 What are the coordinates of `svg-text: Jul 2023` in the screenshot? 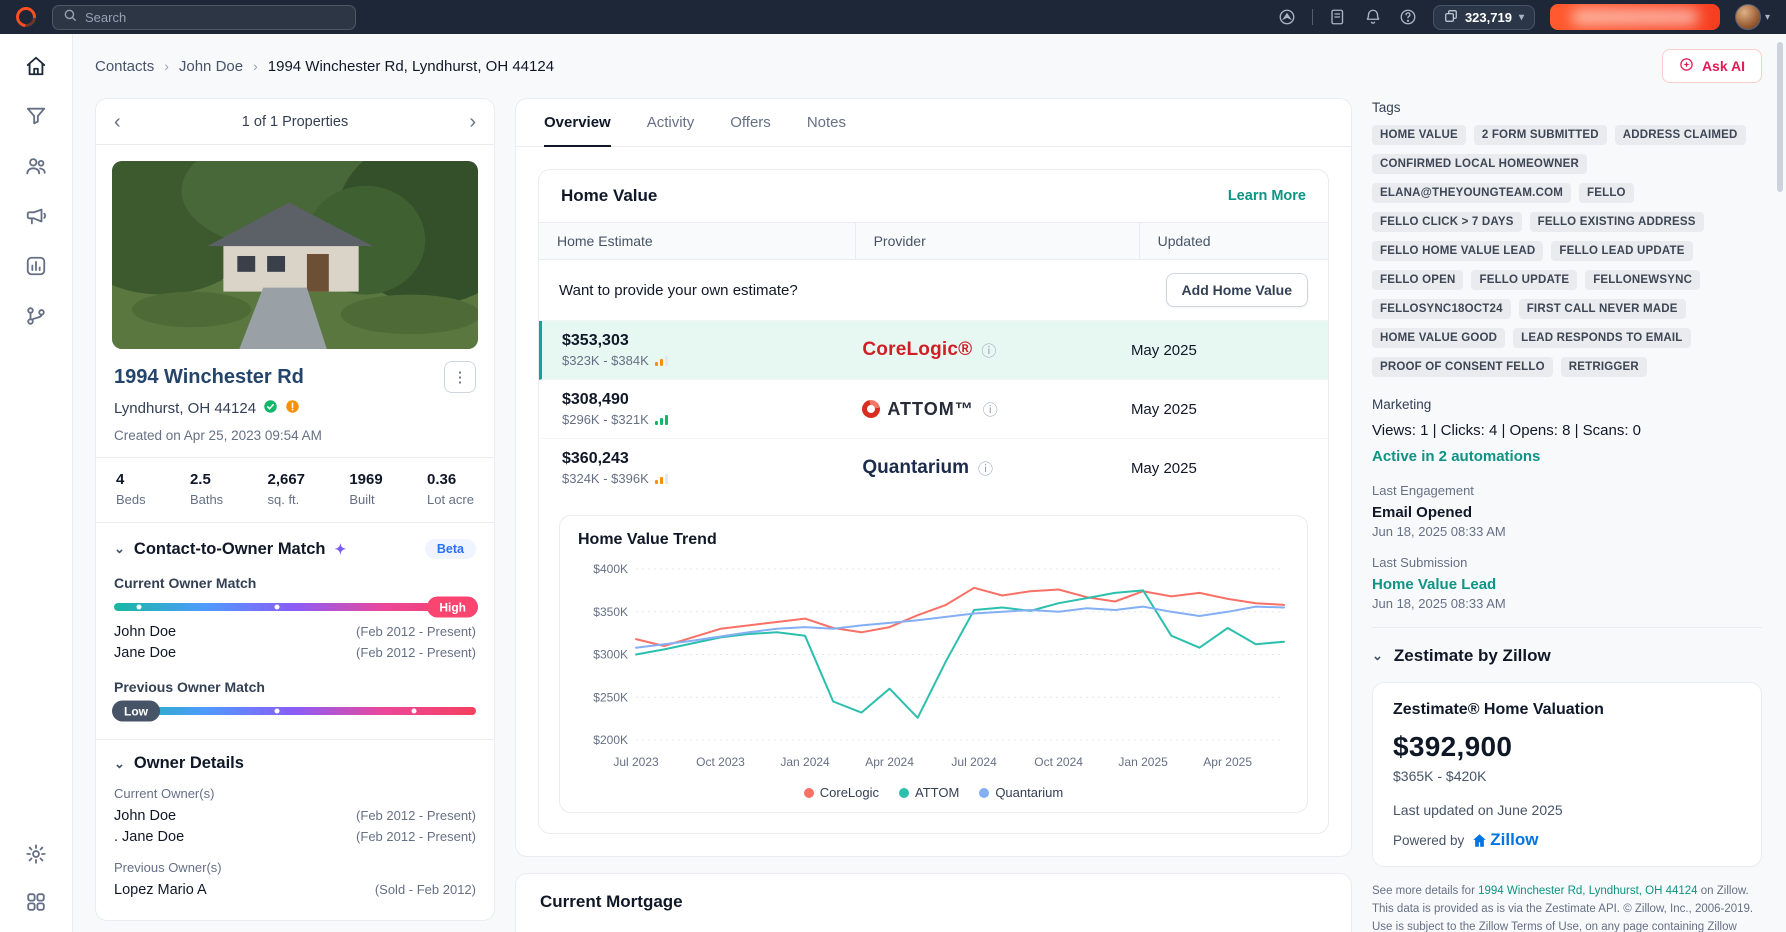 It's located at (636, 762).